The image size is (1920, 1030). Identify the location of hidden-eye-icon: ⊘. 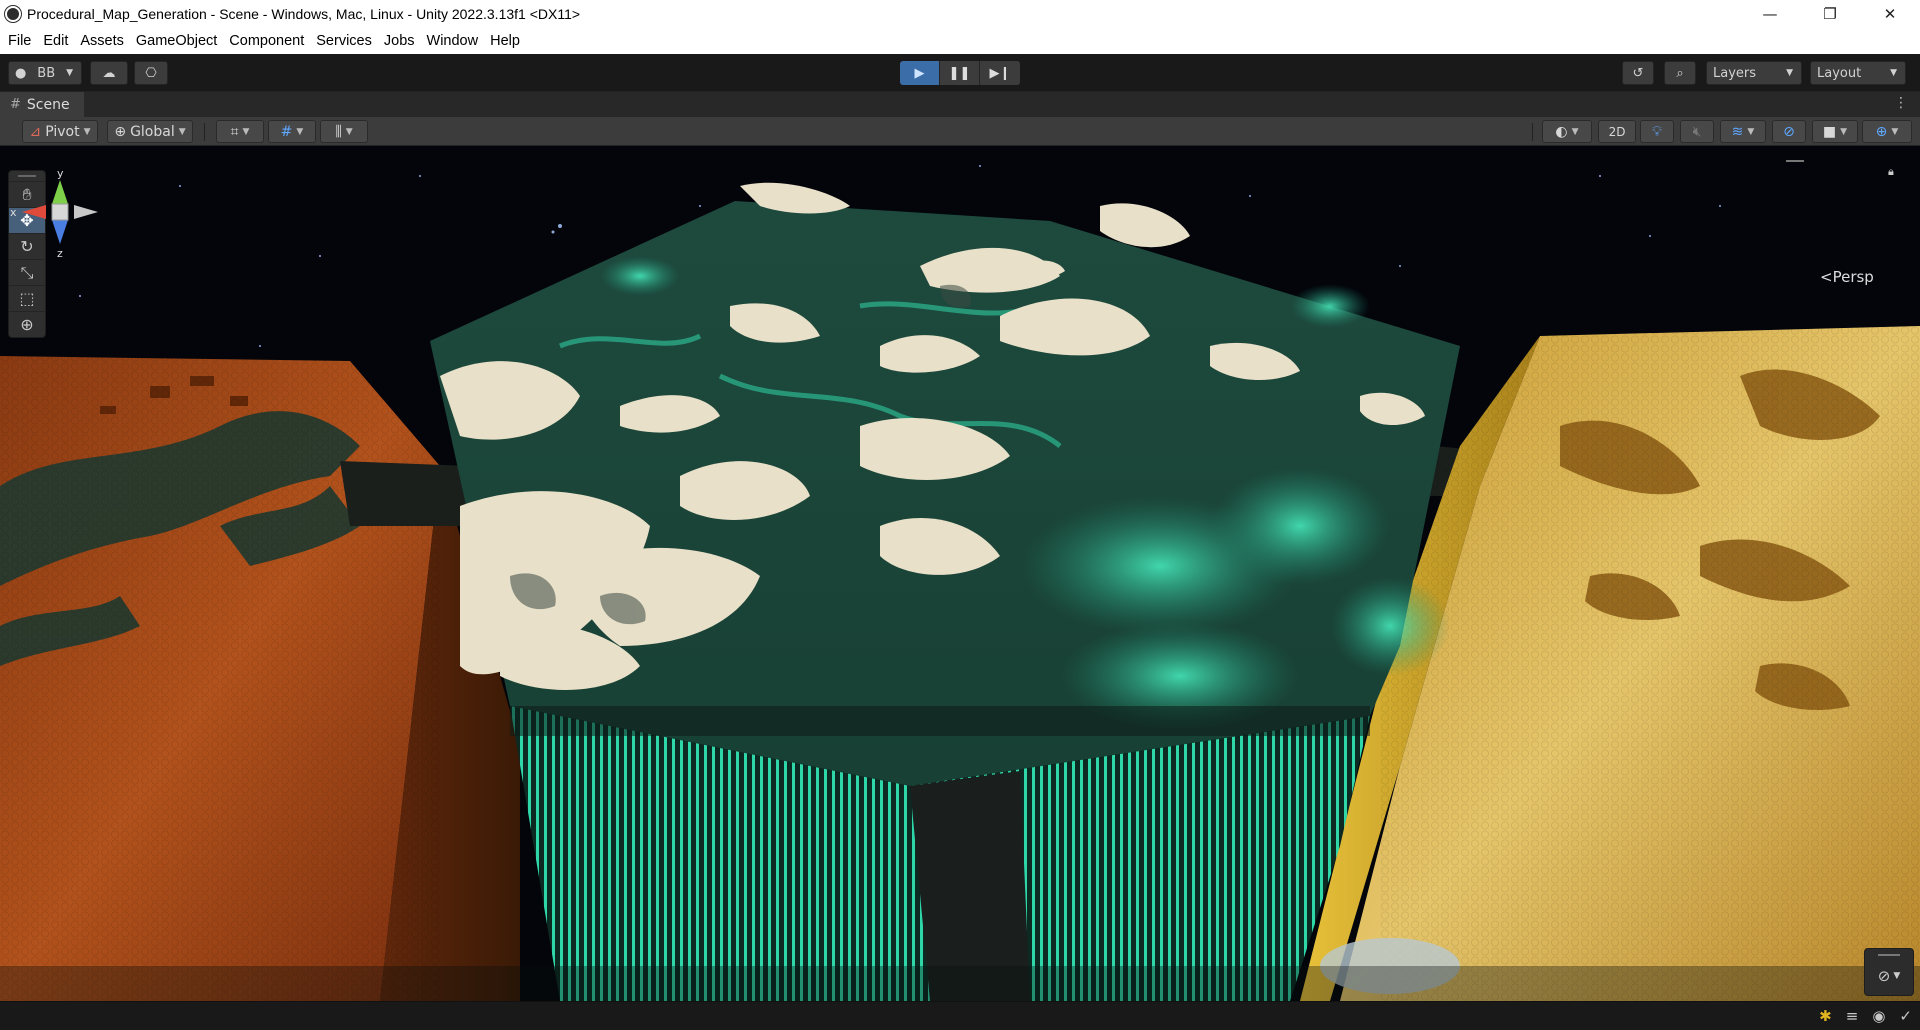
(1789, 131).